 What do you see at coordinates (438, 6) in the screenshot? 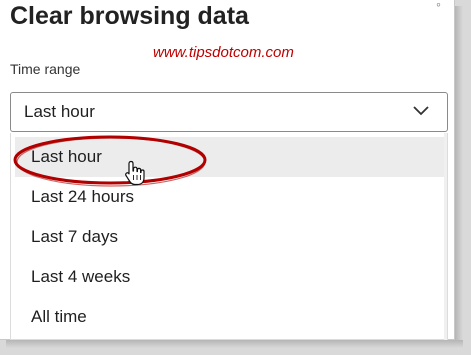
I see `close-icon: ◦` at bounding box center [438, 6].